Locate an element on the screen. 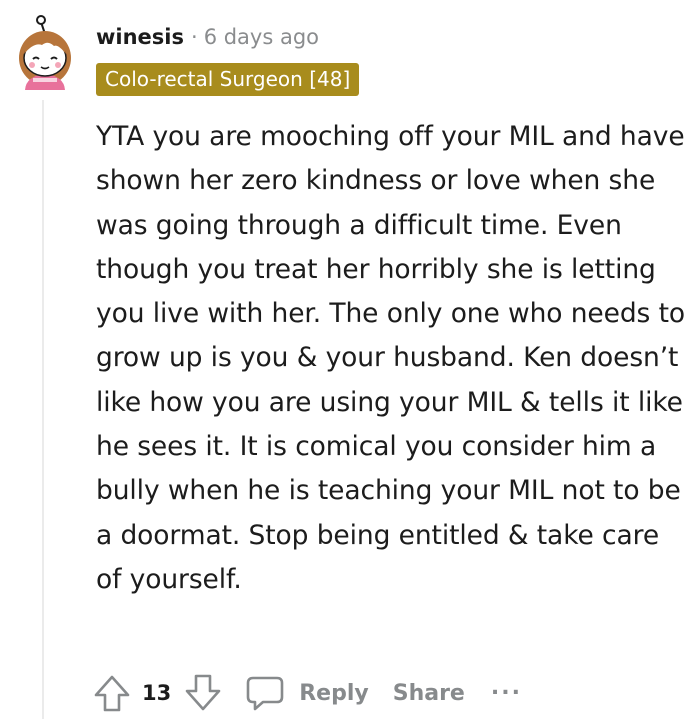 Image resolution: width=700 pixels, height=719 pixels. upvote-arrow-icon is located at coordinates (112, 693).